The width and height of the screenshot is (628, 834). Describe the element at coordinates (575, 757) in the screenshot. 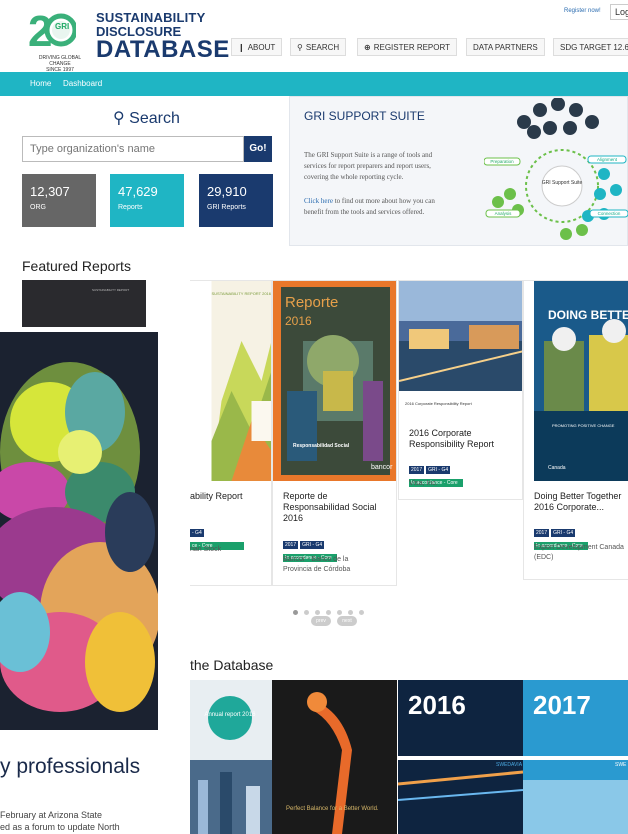

I see `database-report-cover: 2017 SWE` at that location.